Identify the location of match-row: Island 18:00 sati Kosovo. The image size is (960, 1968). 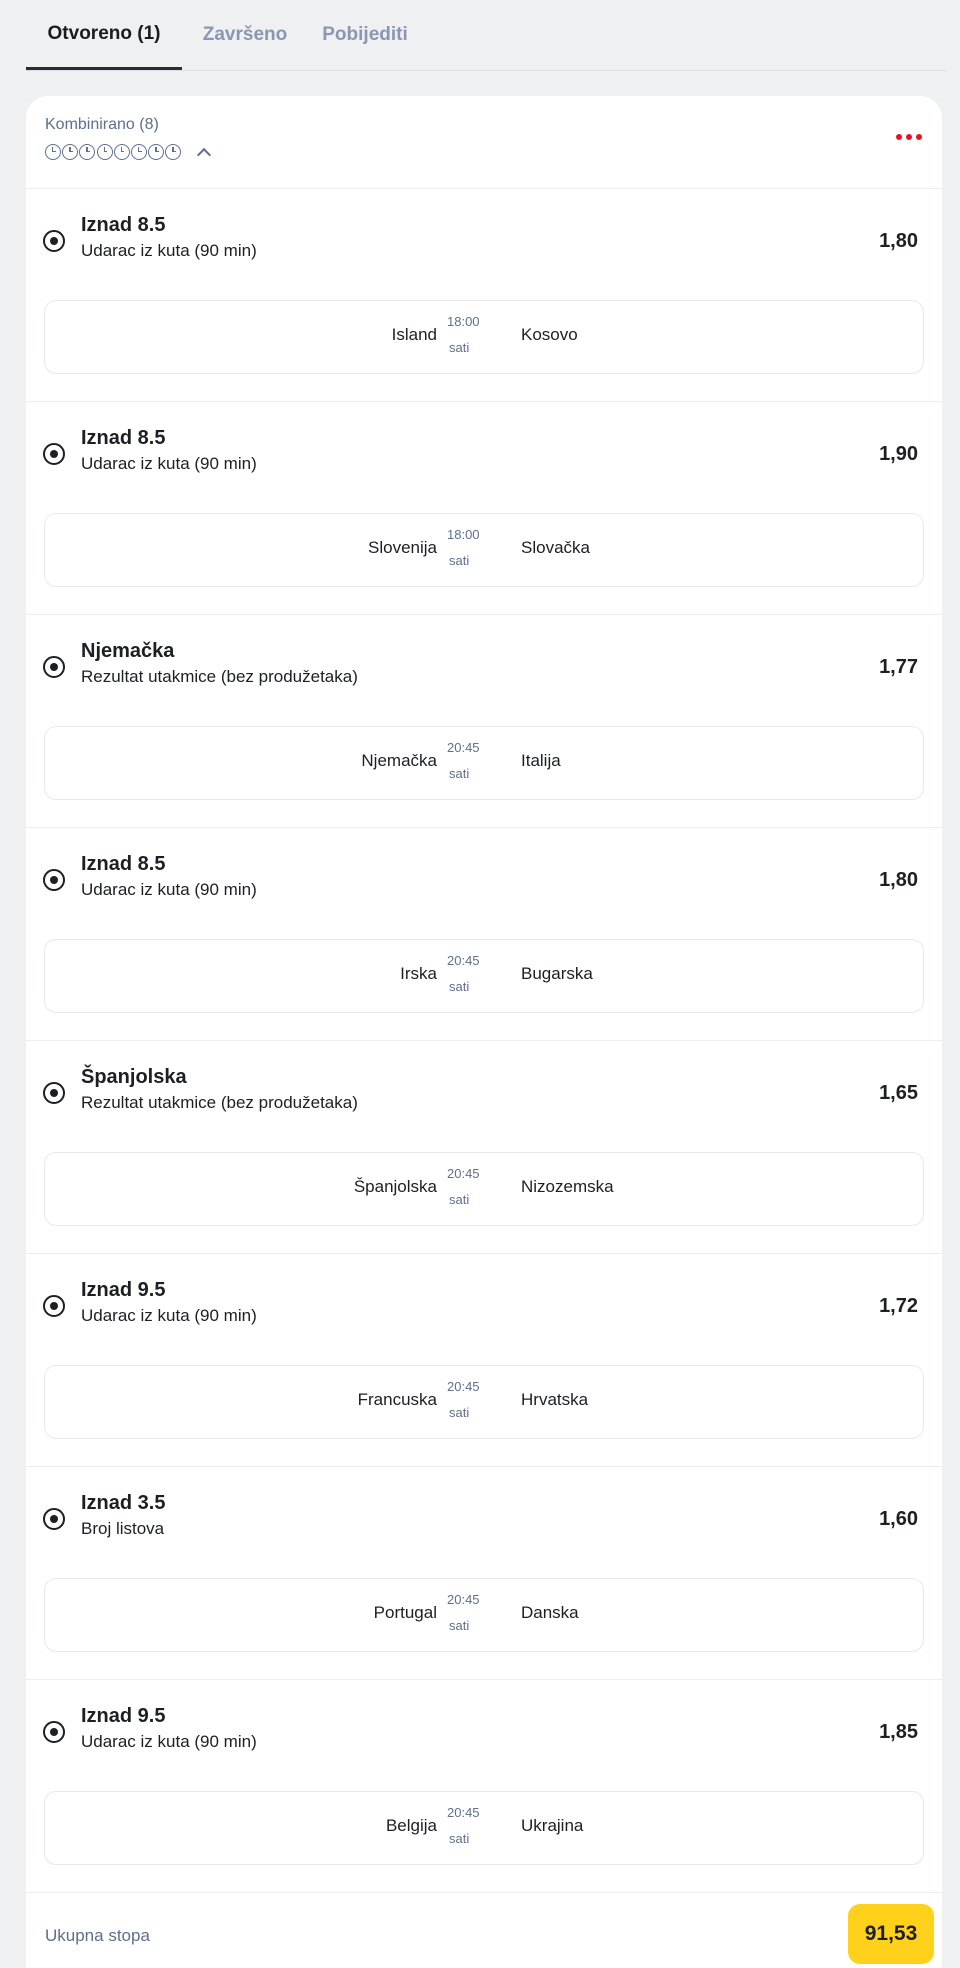
(484, 337).